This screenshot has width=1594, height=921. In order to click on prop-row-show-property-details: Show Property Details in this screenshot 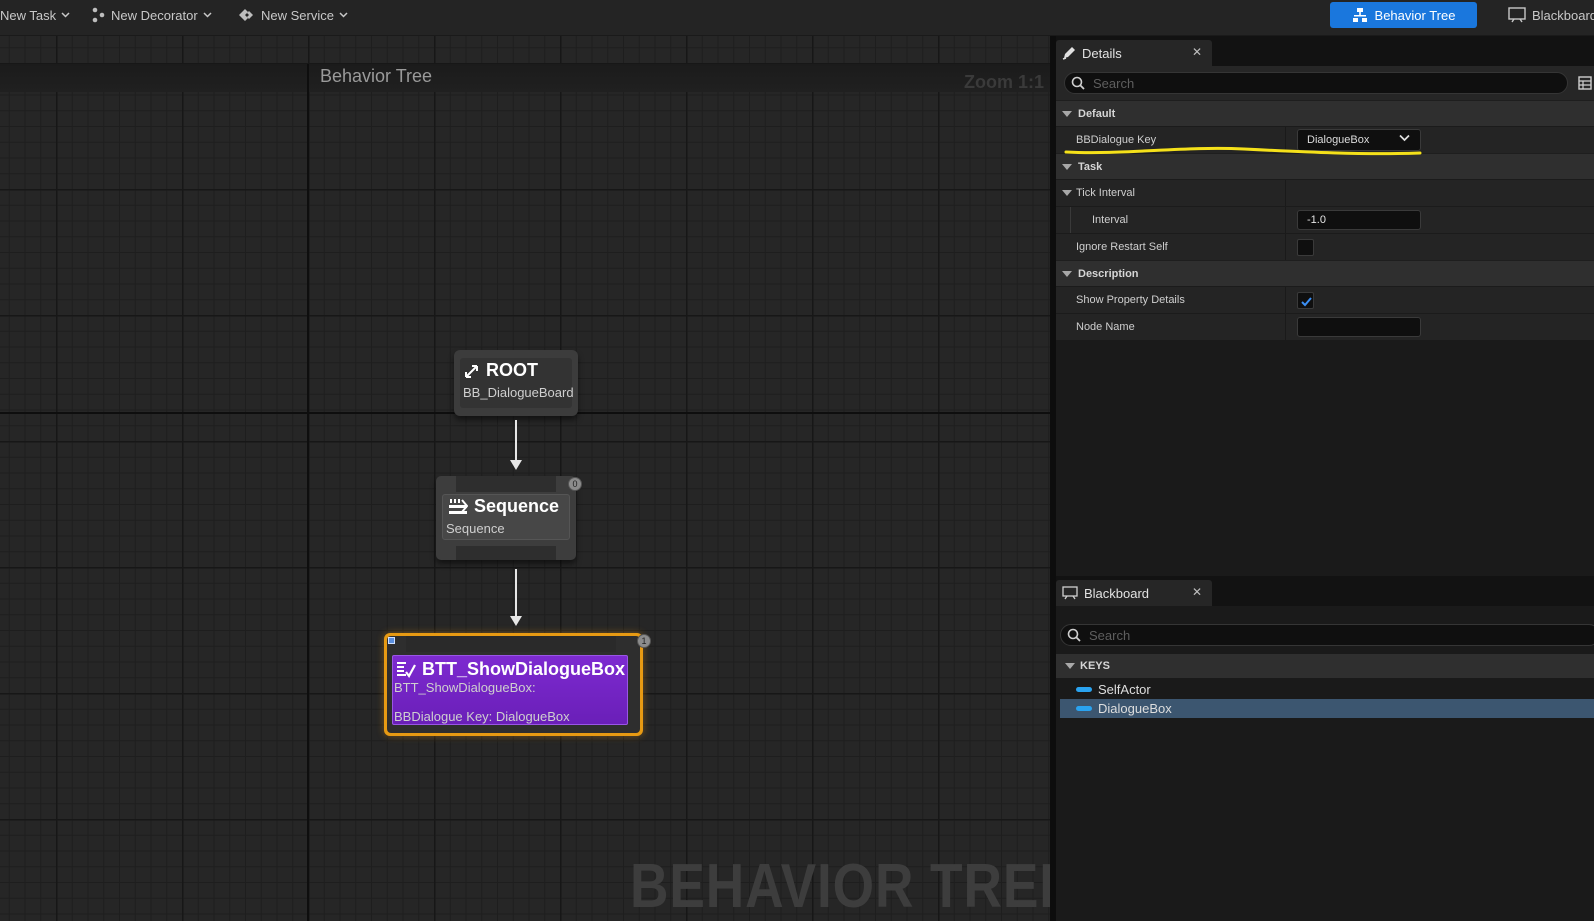, I will do `click(1325, 300)`.